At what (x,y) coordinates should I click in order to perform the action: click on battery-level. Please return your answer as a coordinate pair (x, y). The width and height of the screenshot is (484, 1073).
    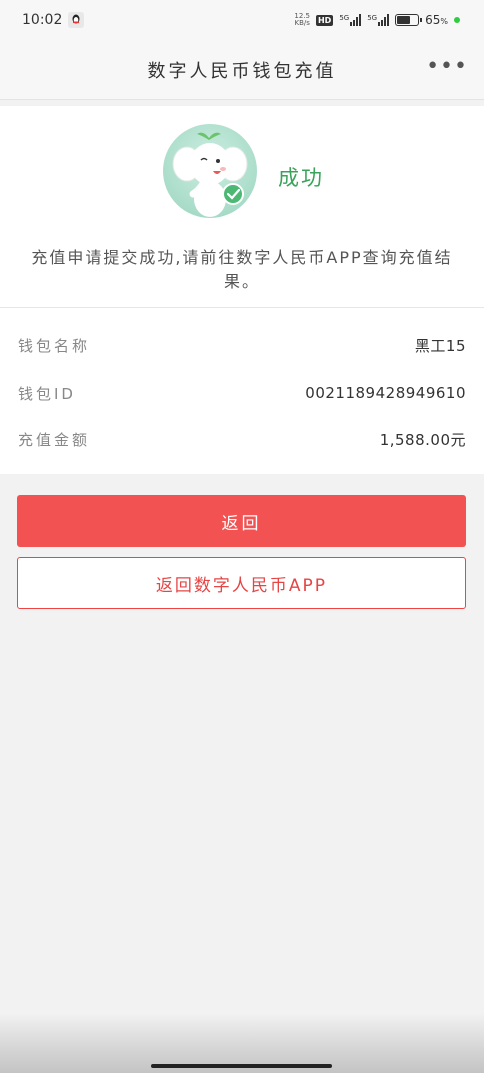
    Looking at the image, I should click on (404, 20).